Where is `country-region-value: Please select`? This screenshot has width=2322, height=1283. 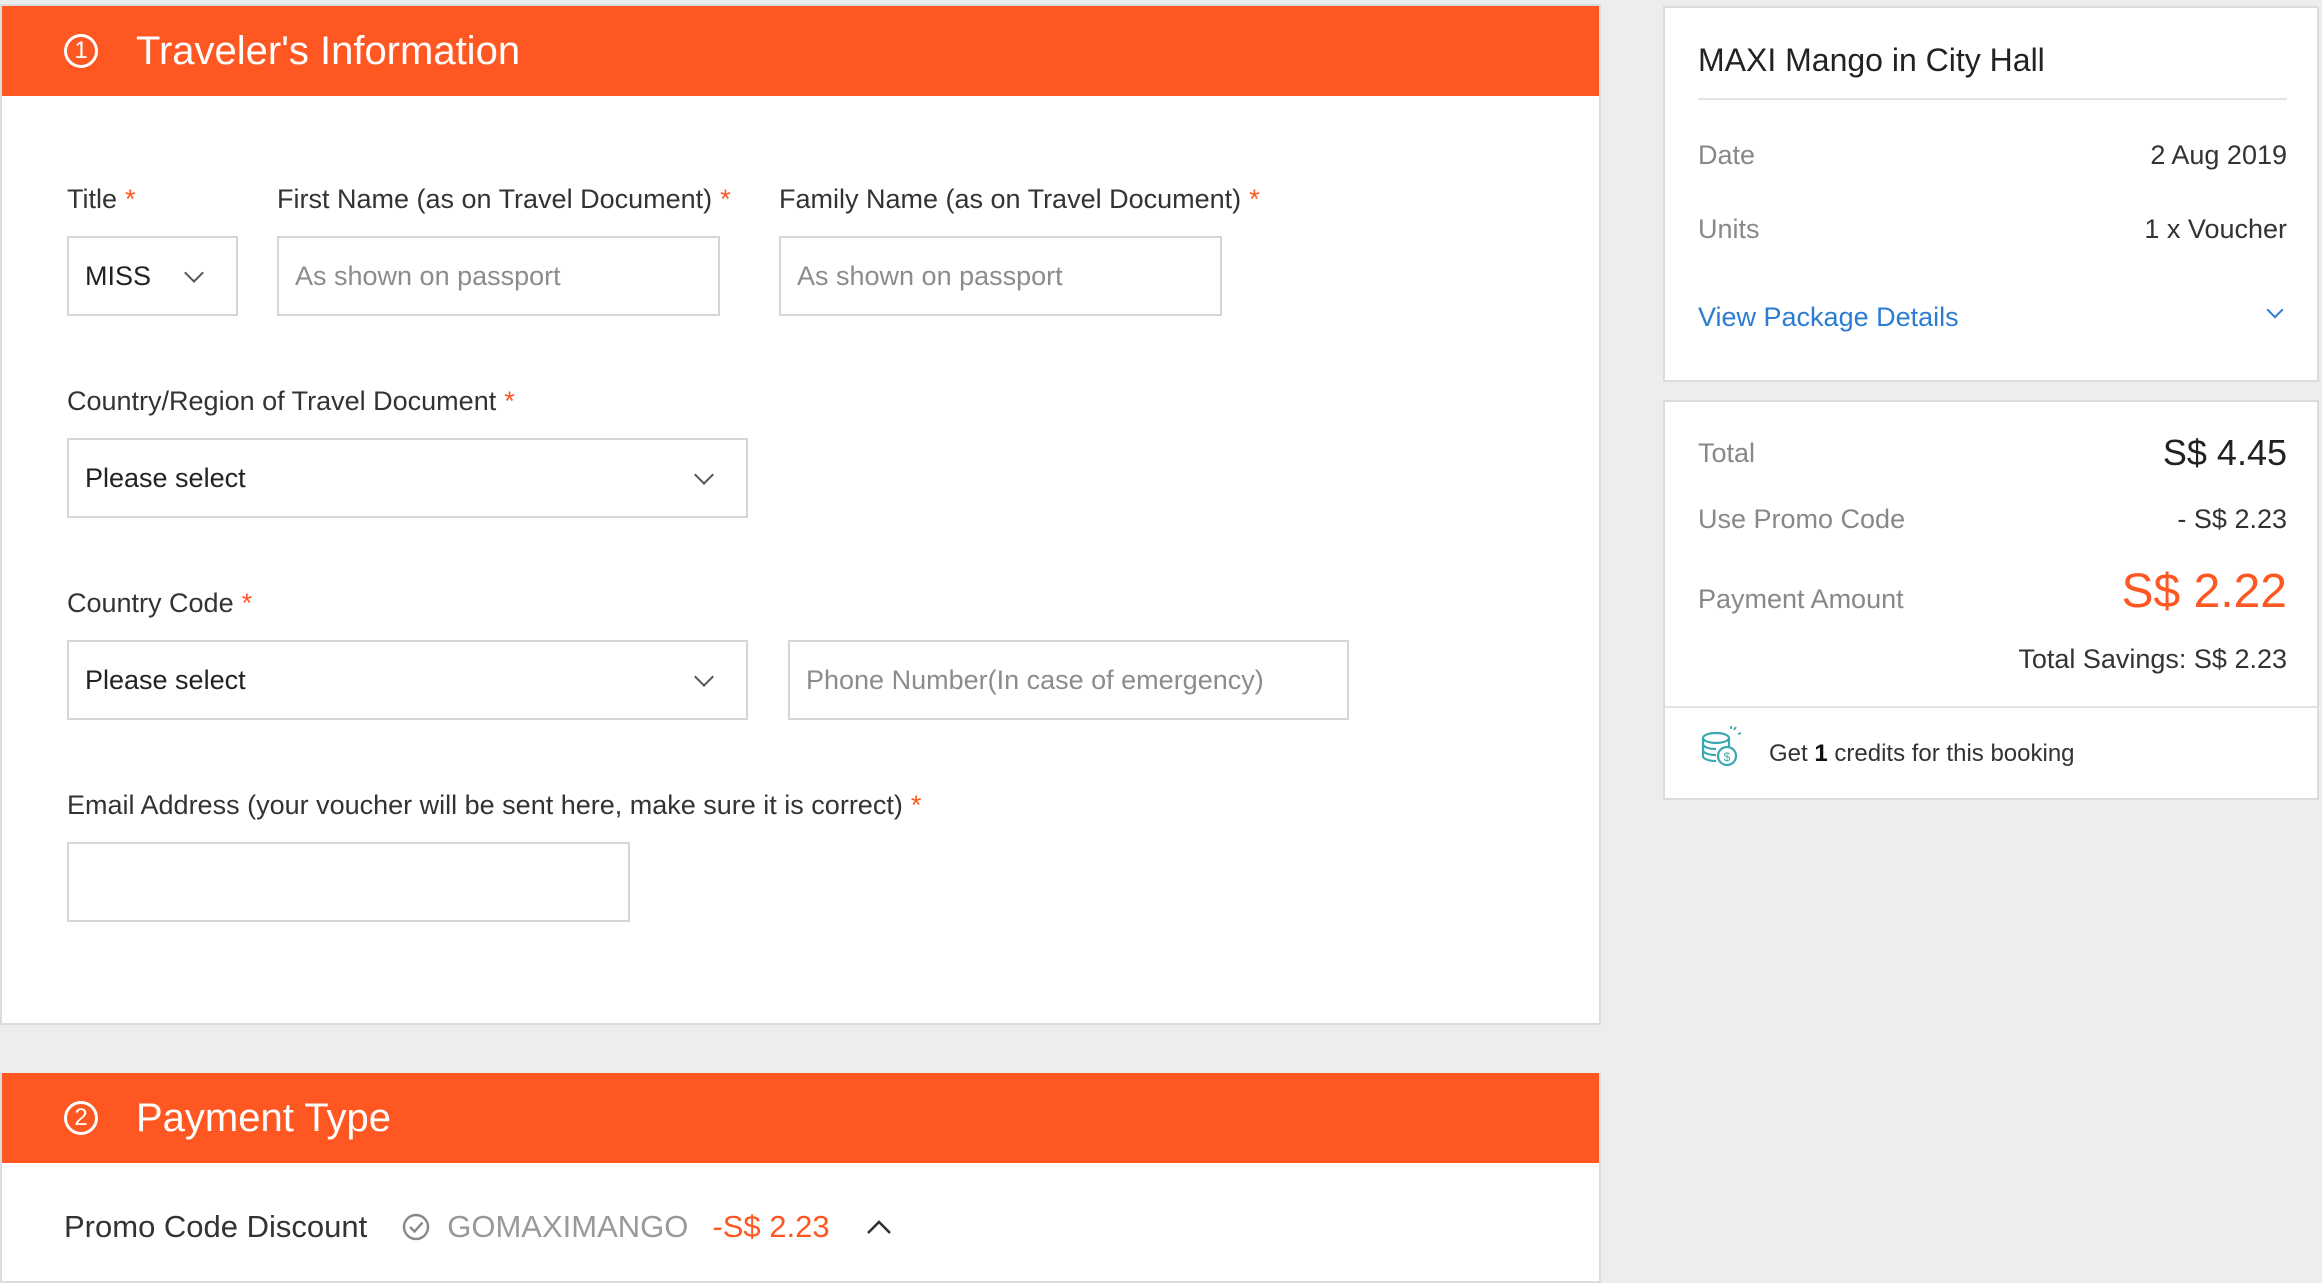
country-region-value: Please select is located at coordinates (165, 477).